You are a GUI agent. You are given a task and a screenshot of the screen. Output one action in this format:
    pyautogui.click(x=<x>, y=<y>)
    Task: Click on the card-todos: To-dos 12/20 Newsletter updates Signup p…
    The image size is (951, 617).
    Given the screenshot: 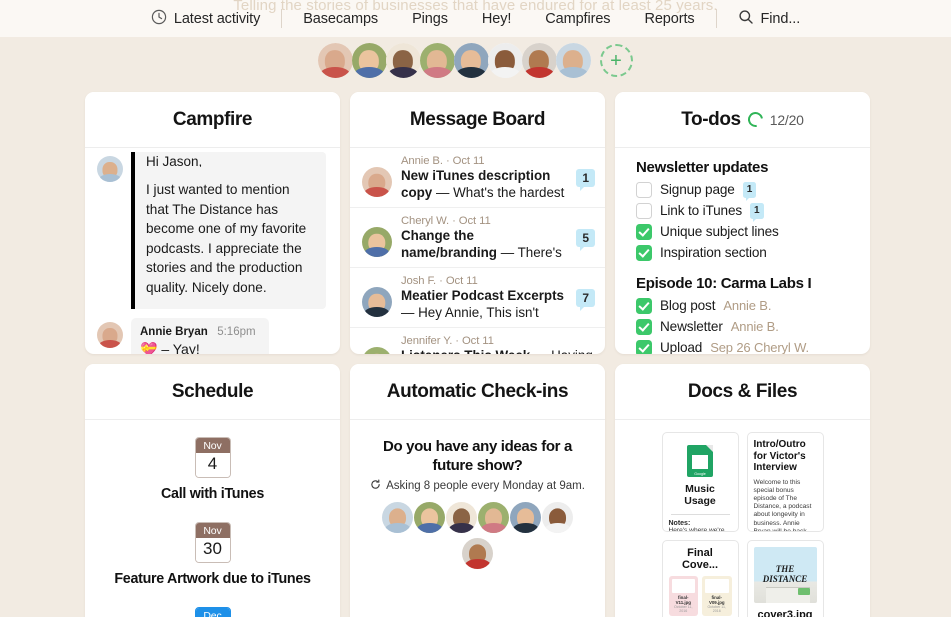 What is the action you would take?
    pyautogui.click(x=742, y=223)
    